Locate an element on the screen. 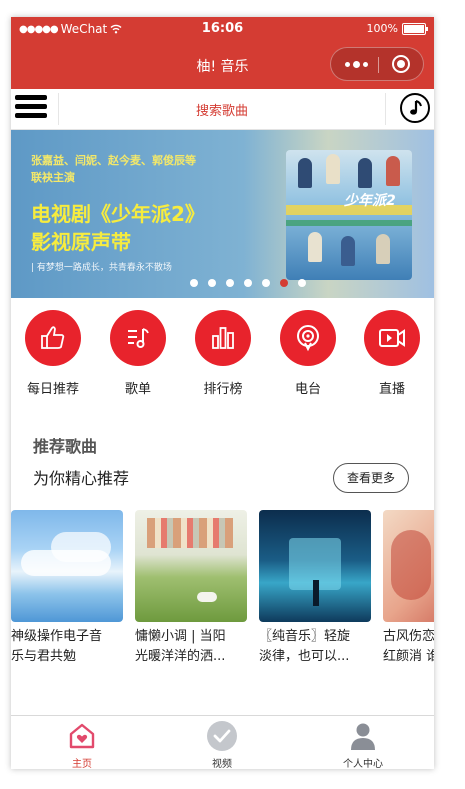  playlist-card: 古风伤恋 红颜消 谁 is located at coordinates (408, 588).